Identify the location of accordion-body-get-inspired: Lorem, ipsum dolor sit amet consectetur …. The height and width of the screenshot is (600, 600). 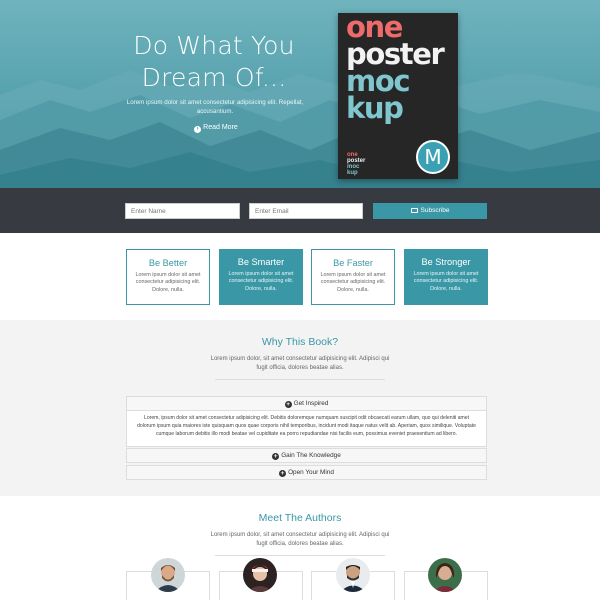
(306, 429).